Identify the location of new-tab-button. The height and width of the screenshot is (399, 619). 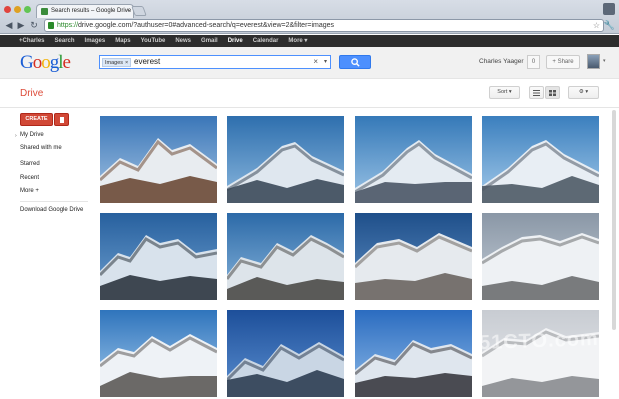
(139, 11).